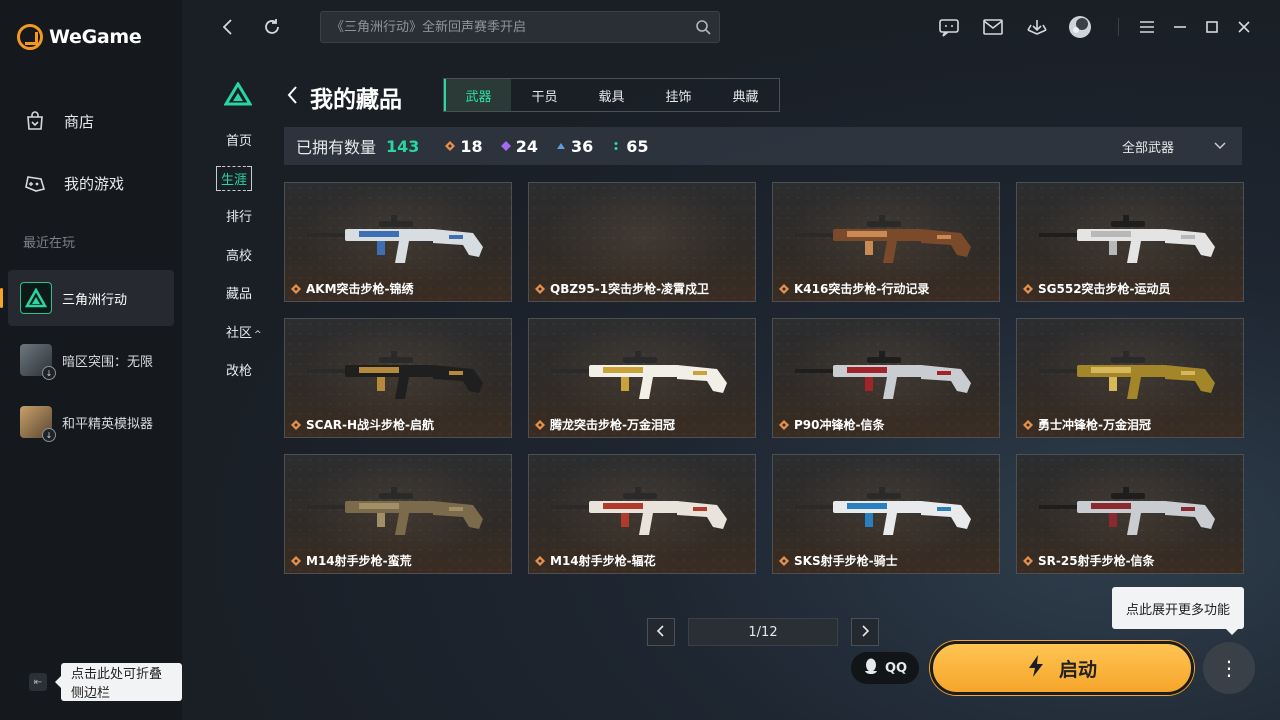 The height and width of the screenshot is (720, 1280). I want to click on vertical-dots-icon: ⋮, so click(1229, 668).